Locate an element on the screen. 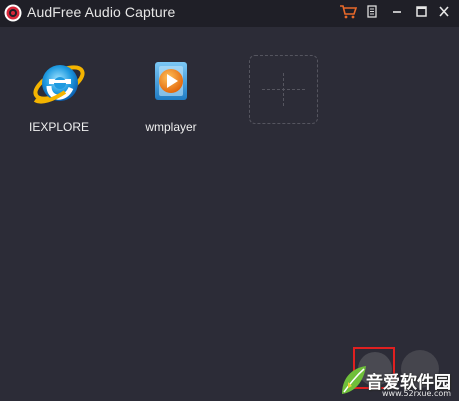 The image size is (459, 401). app-tile-wmplayer: wmplayer is located at coordinates (171, 96).